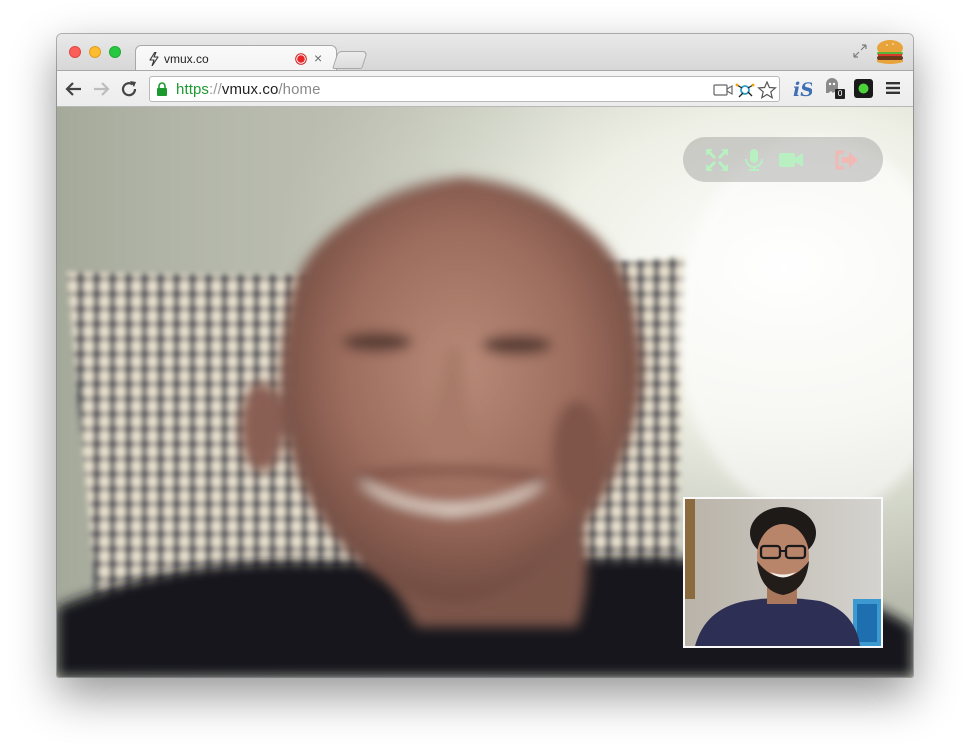 The width and height of the screenshot is (969, 756). Describe the element at coordinates (129, 89) in the screenshot. I see `reload-icon` at that location.